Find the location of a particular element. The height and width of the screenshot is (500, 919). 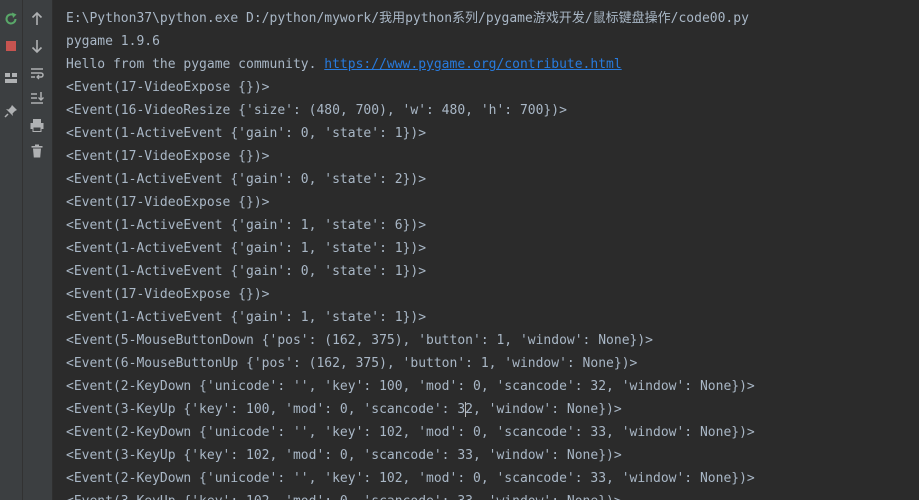

scroll-to-end-icon is located at coordinates (37, 98).